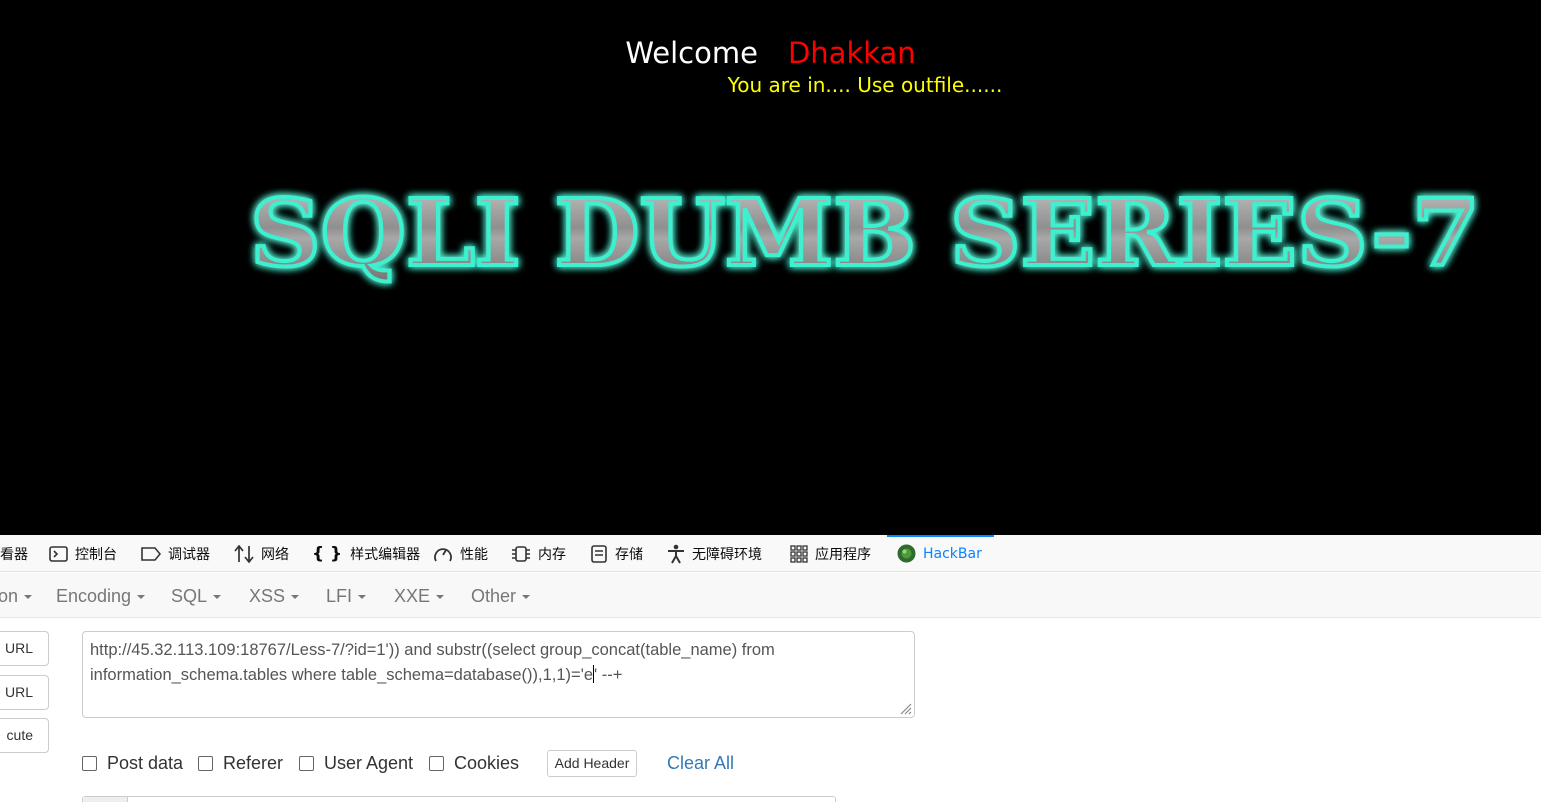 The image size is (1541, 802). I want to click on menu-other: Other, so click(501, 596).